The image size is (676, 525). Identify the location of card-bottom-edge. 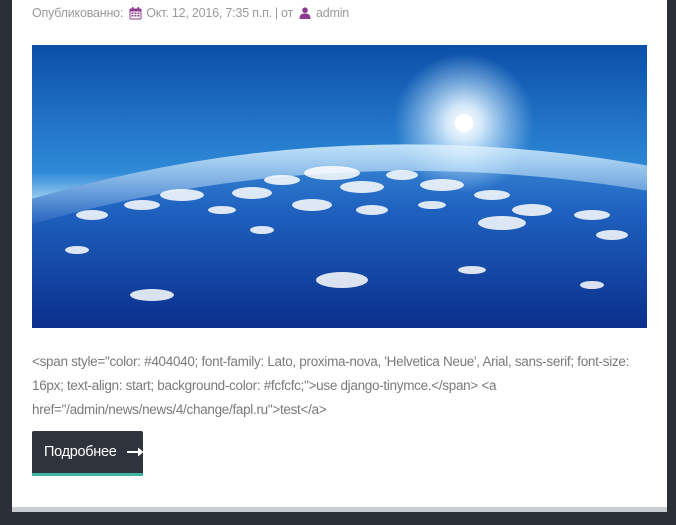
(339, 509).